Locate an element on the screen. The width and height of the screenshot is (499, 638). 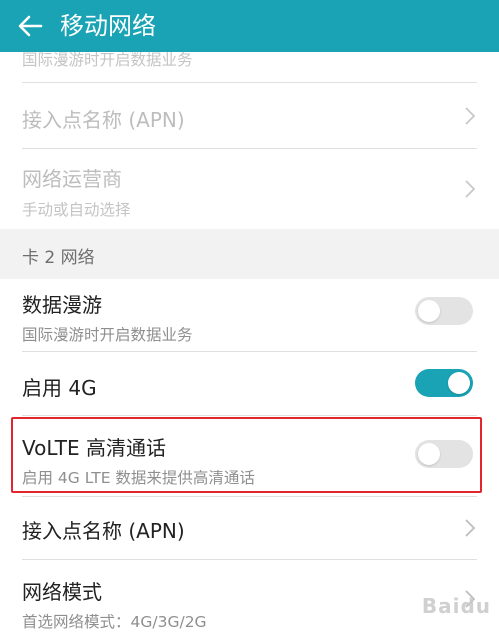
enable-4g-toggle is located at coordinates (444, 383).